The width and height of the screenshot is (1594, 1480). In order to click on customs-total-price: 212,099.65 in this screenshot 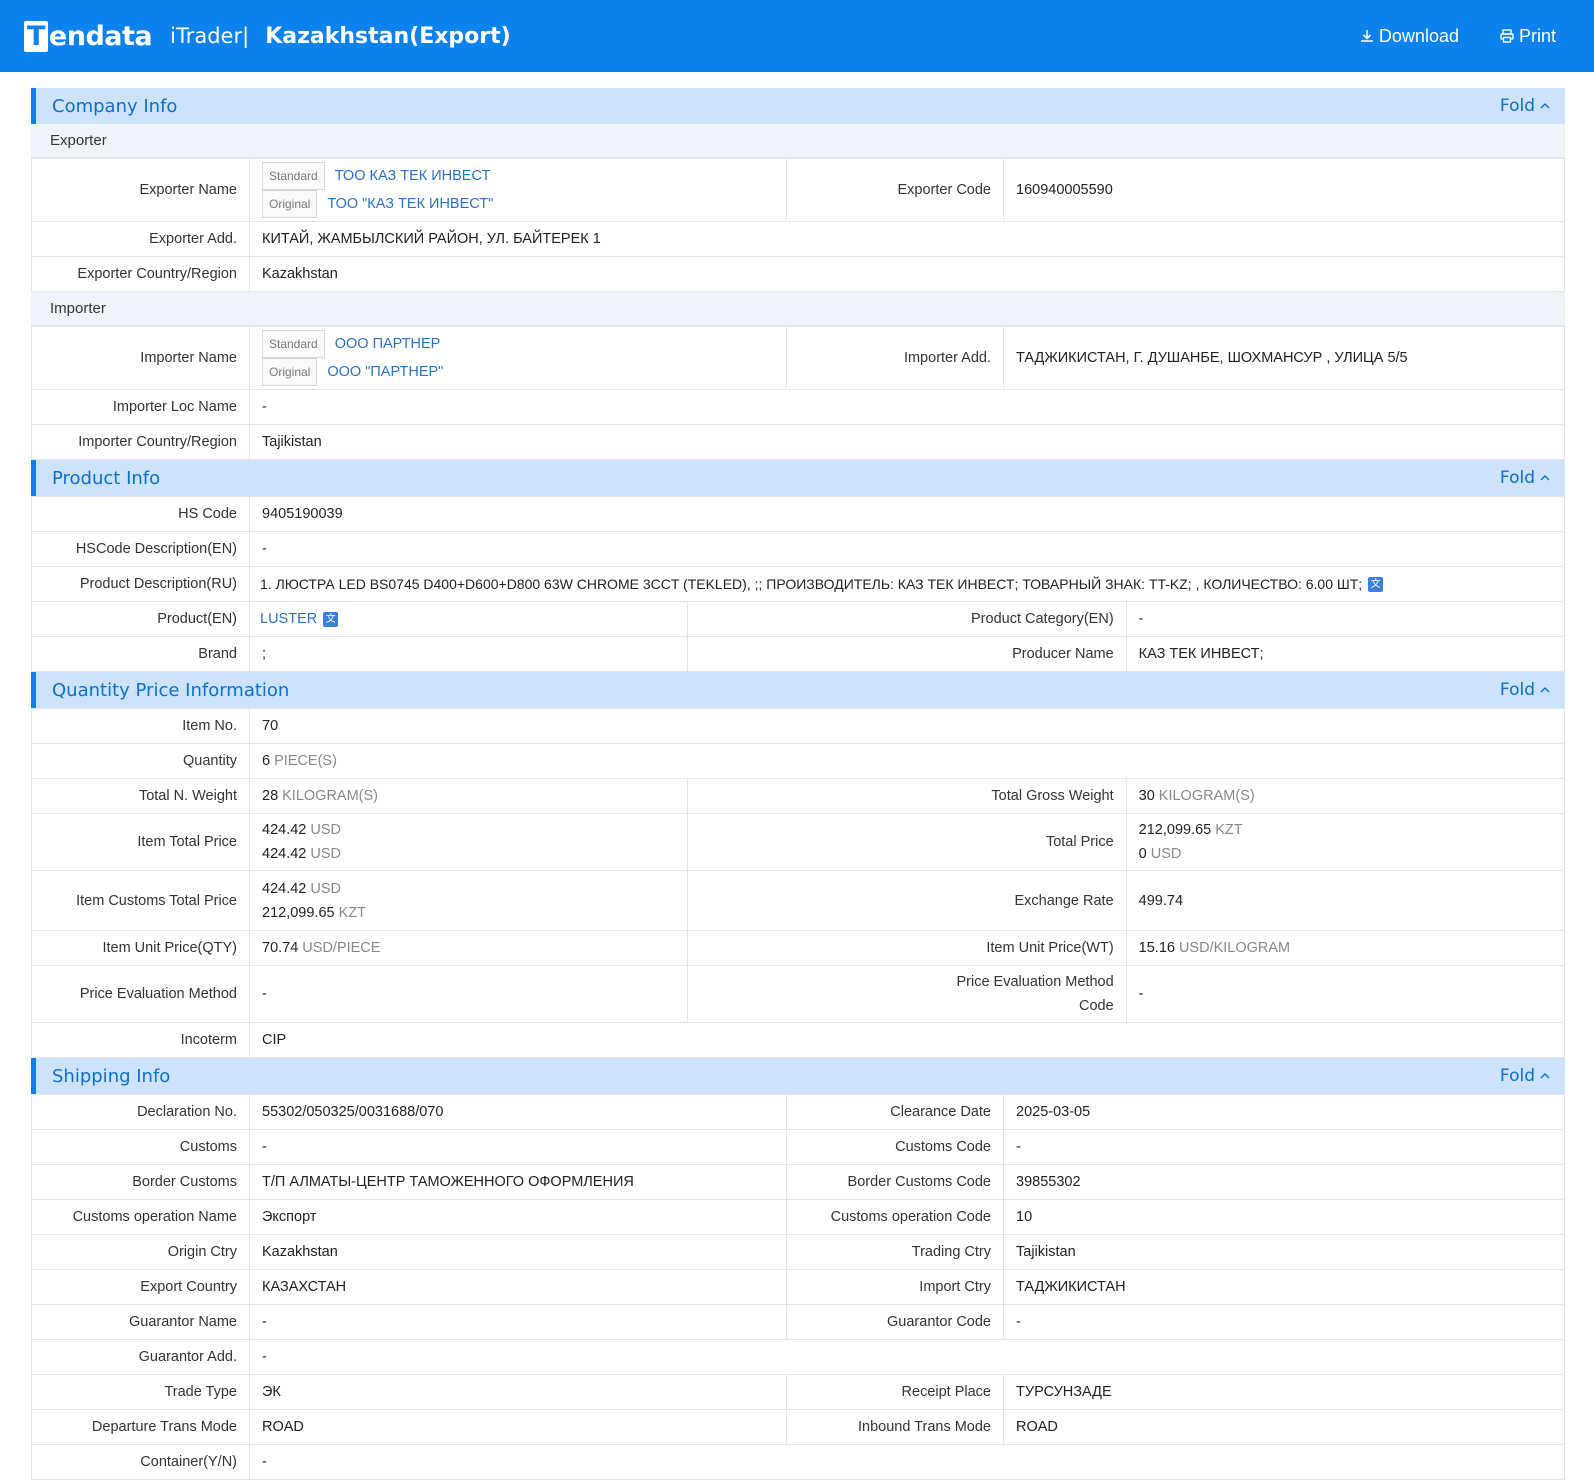, I will do `click(298, 912)`.